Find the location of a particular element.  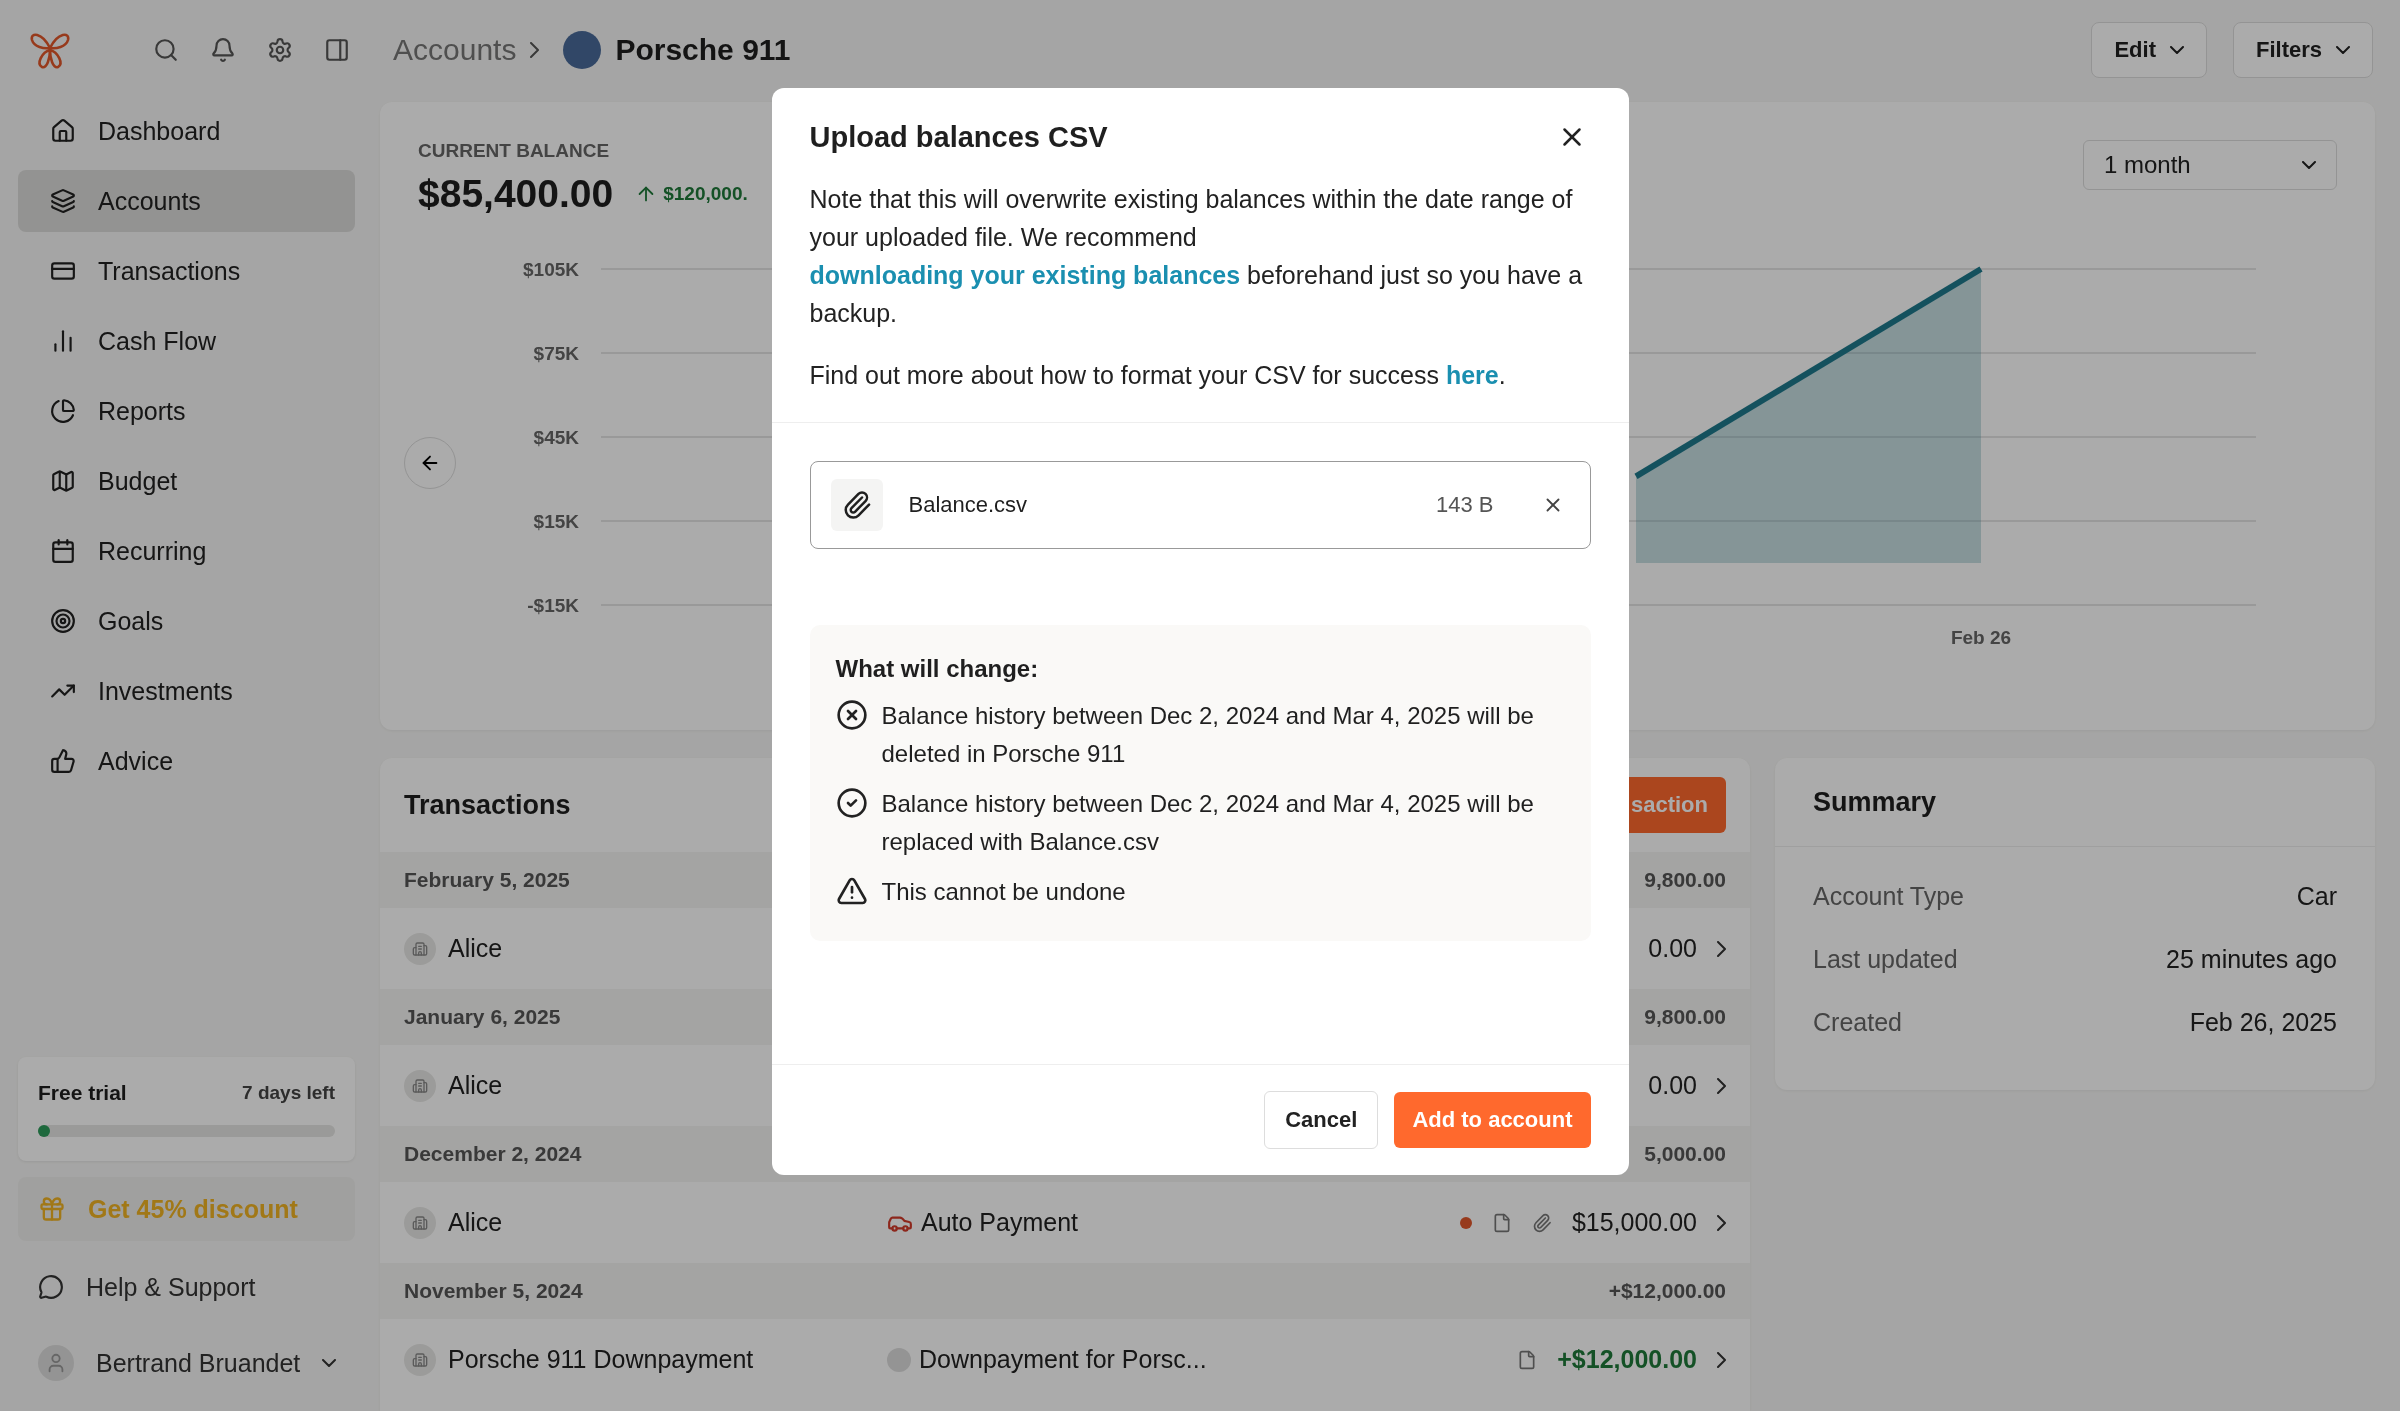

group-date: November 5, 2024 is located at coordinates (493, 1291).